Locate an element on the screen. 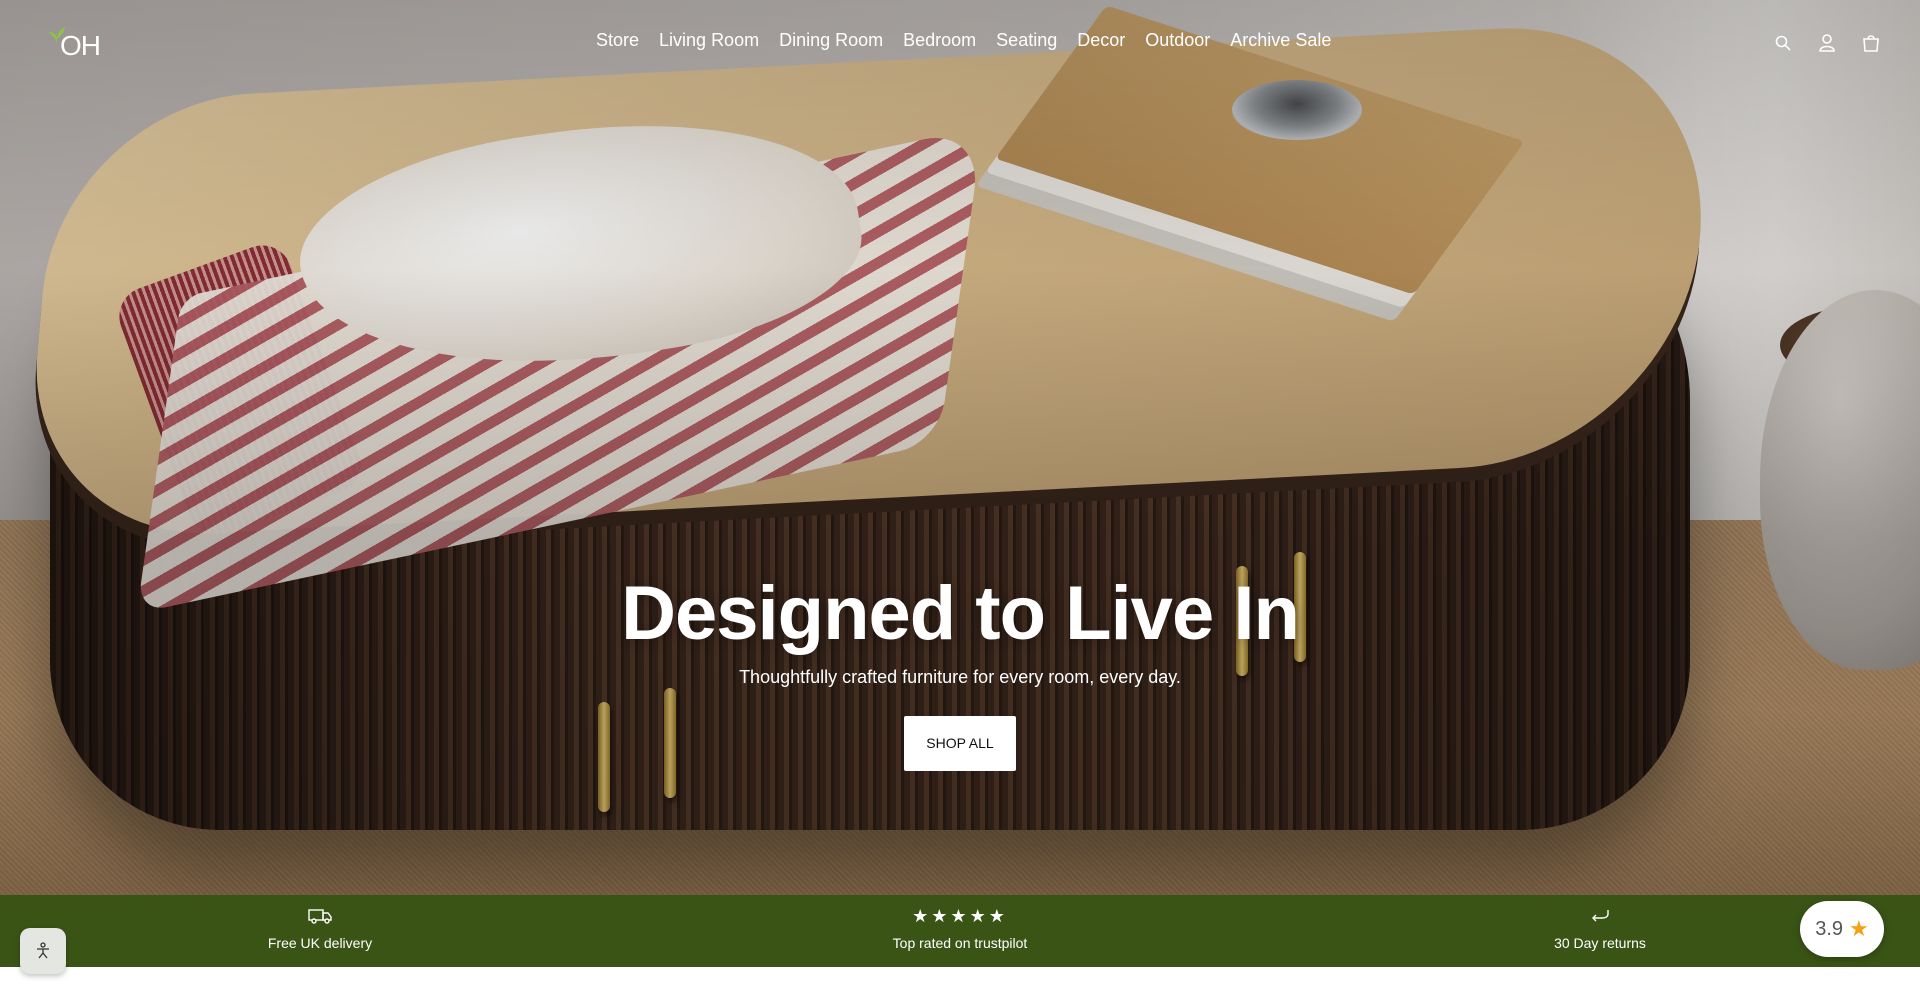  feature-delivery-label: Free UK delivery is located at coordinates (320, 943).